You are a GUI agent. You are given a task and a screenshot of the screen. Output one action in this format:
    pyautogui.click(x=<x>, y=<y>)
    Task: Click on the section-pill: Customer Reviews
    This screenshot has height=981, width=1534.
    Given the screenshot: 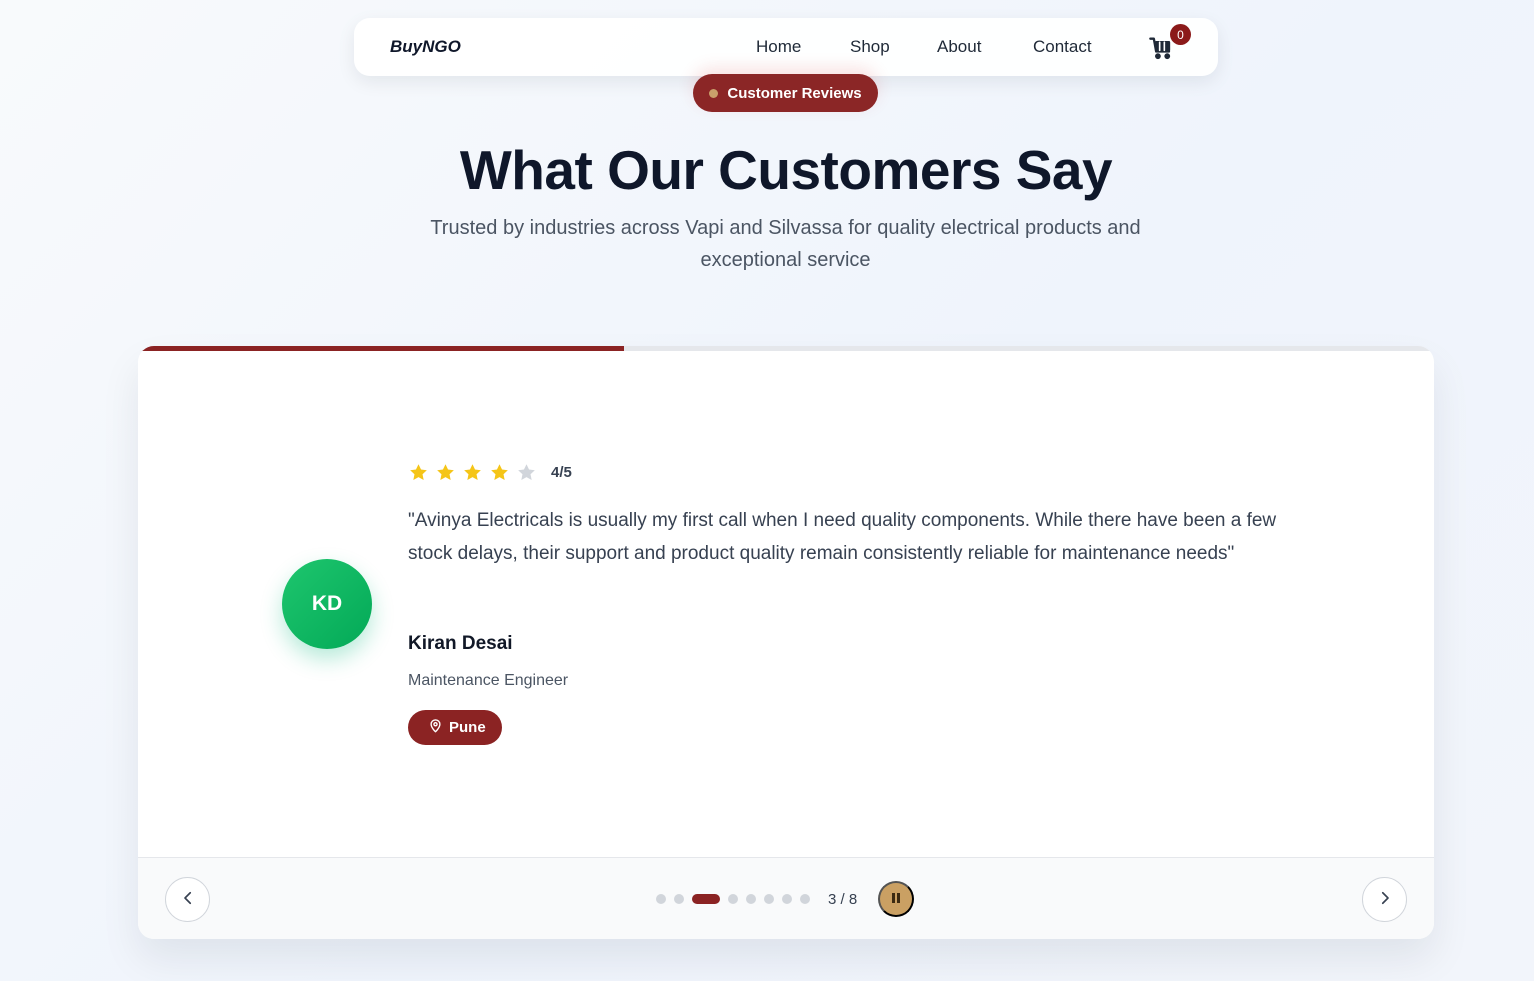 What is the action you would take?
    pyautogui.click(x=785, y=93)
    